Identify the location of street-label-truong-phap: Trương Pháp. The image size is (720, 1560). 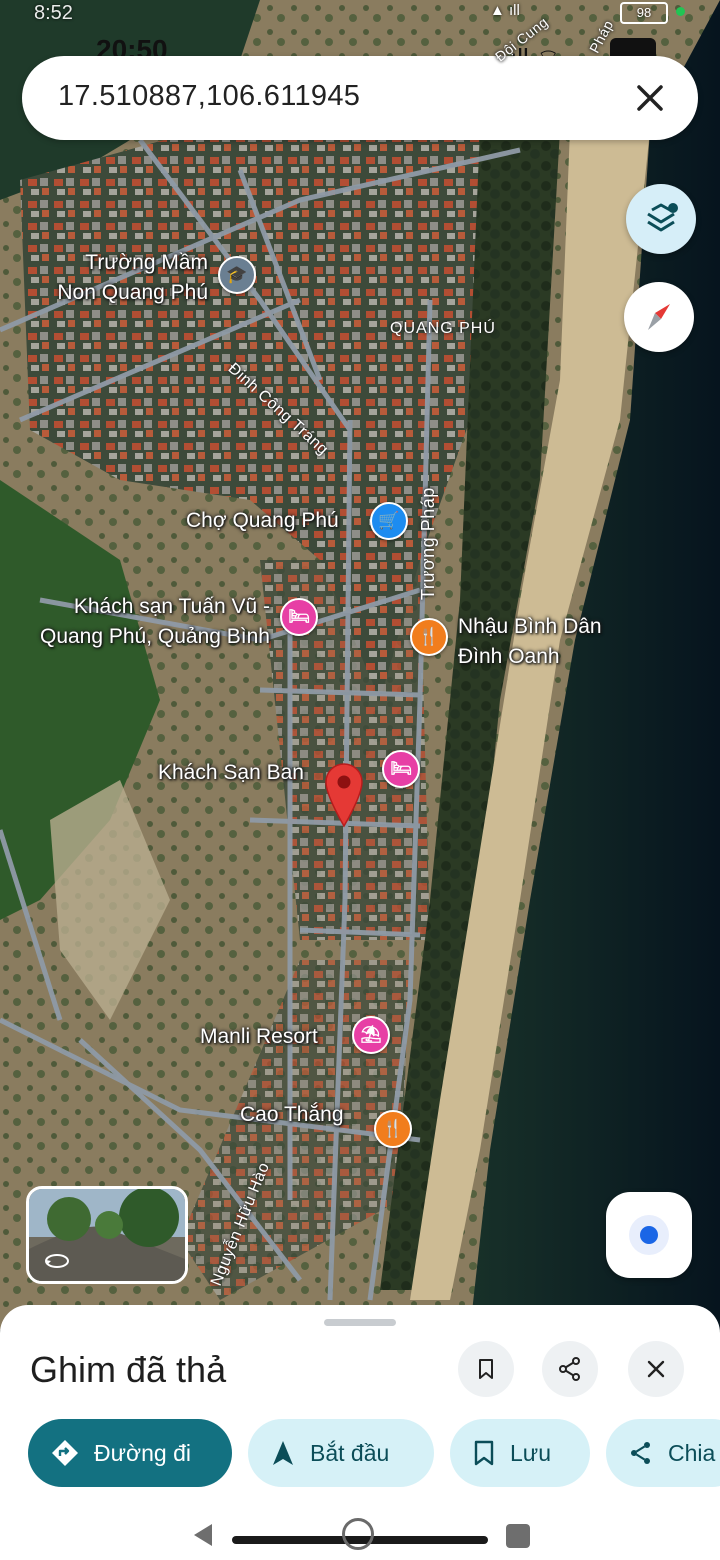
(428, 543).